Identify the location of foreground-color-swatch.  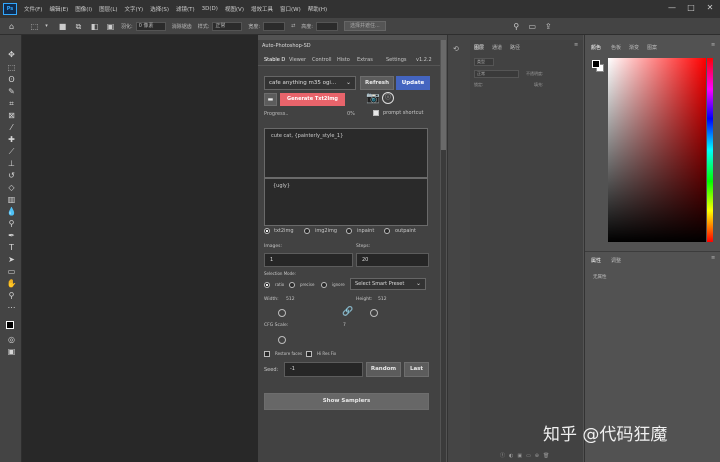
(10, 325).